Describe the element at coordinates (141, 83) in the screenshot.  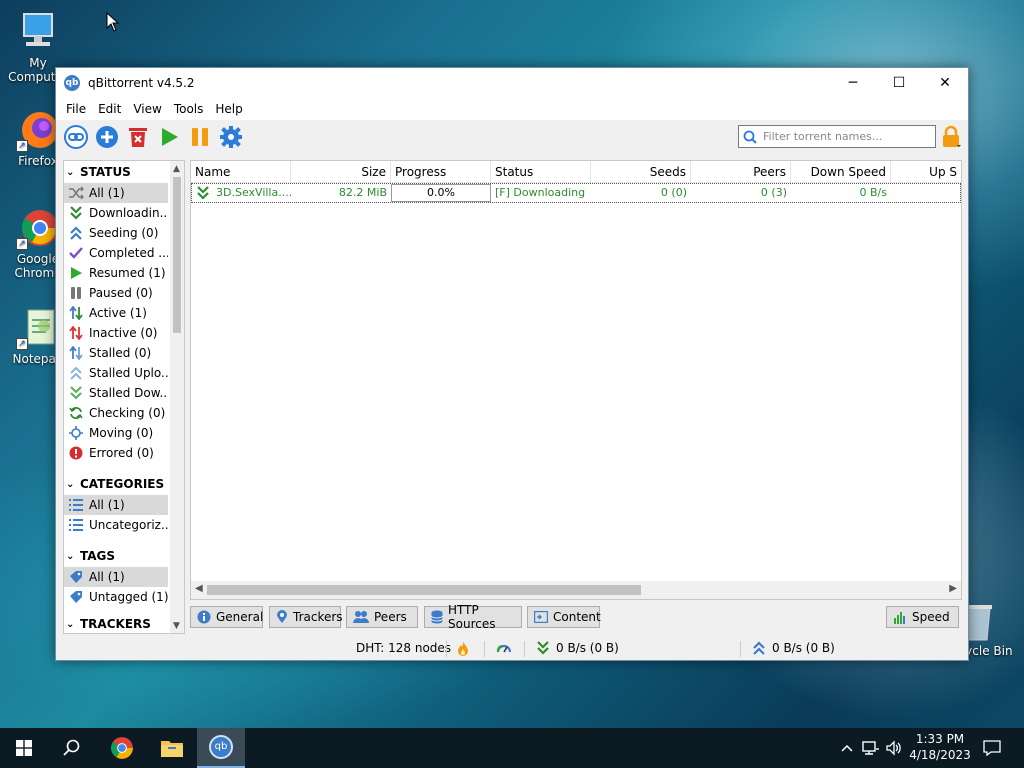
I see `window-title: qBittorrent v4.5.2` at that location.